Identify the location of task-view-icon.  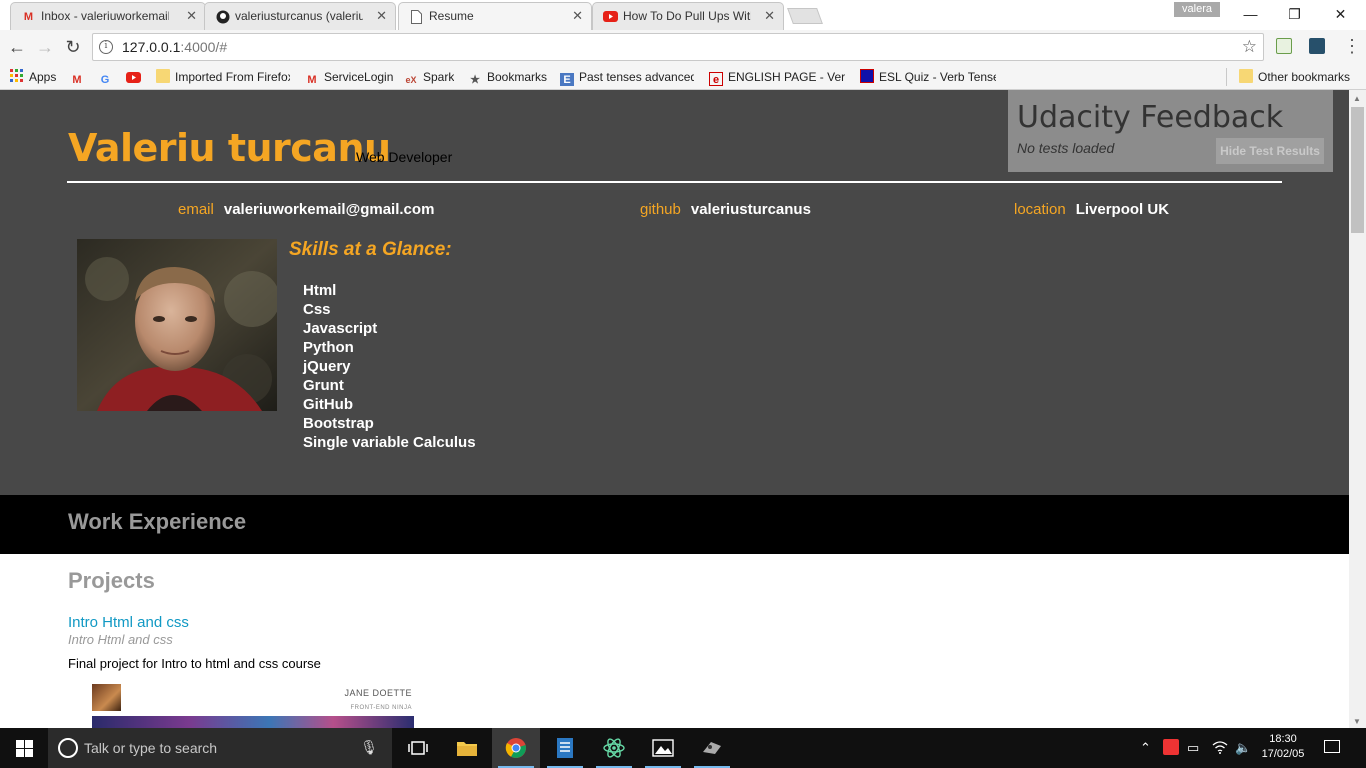
(418, 748).